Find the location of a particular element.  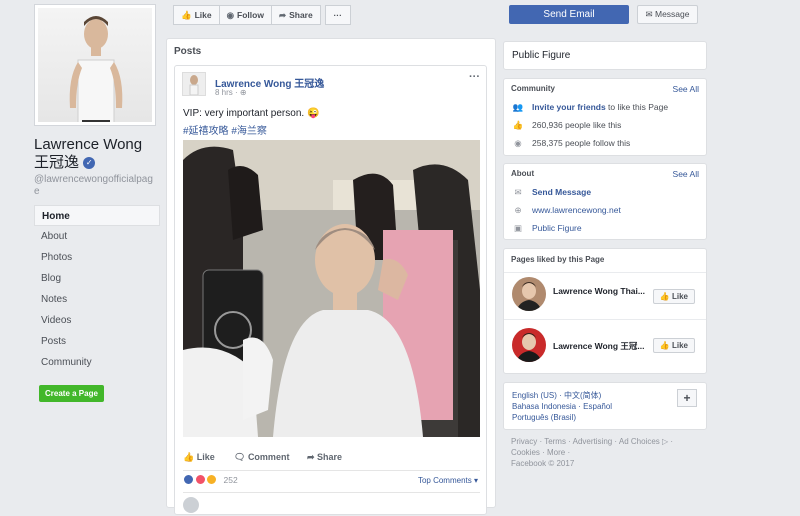

post-author-avatar is located at coordinates (194, 84).